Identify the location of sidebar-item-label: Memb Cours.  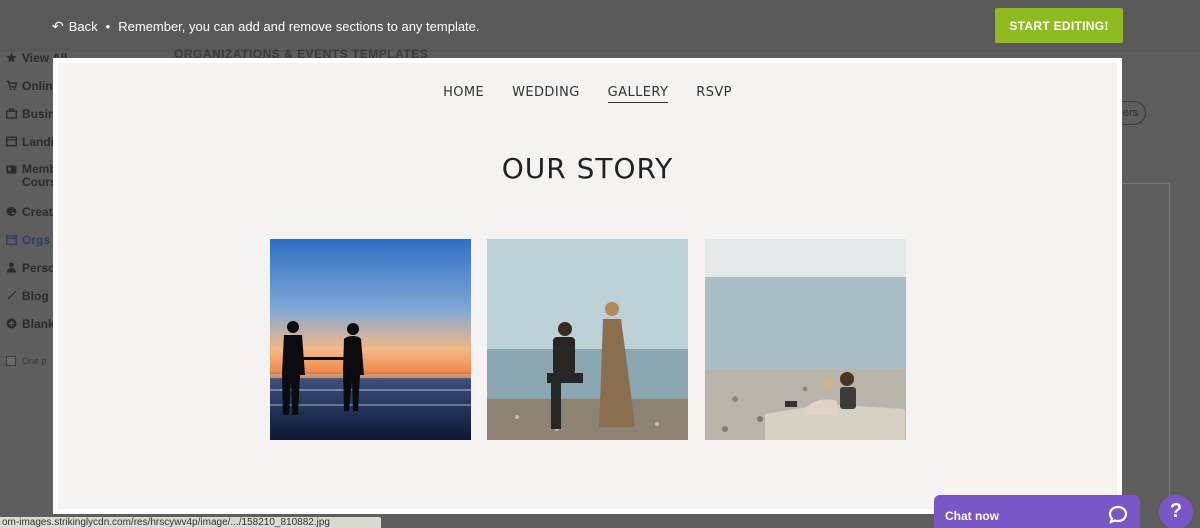
(39, 175).